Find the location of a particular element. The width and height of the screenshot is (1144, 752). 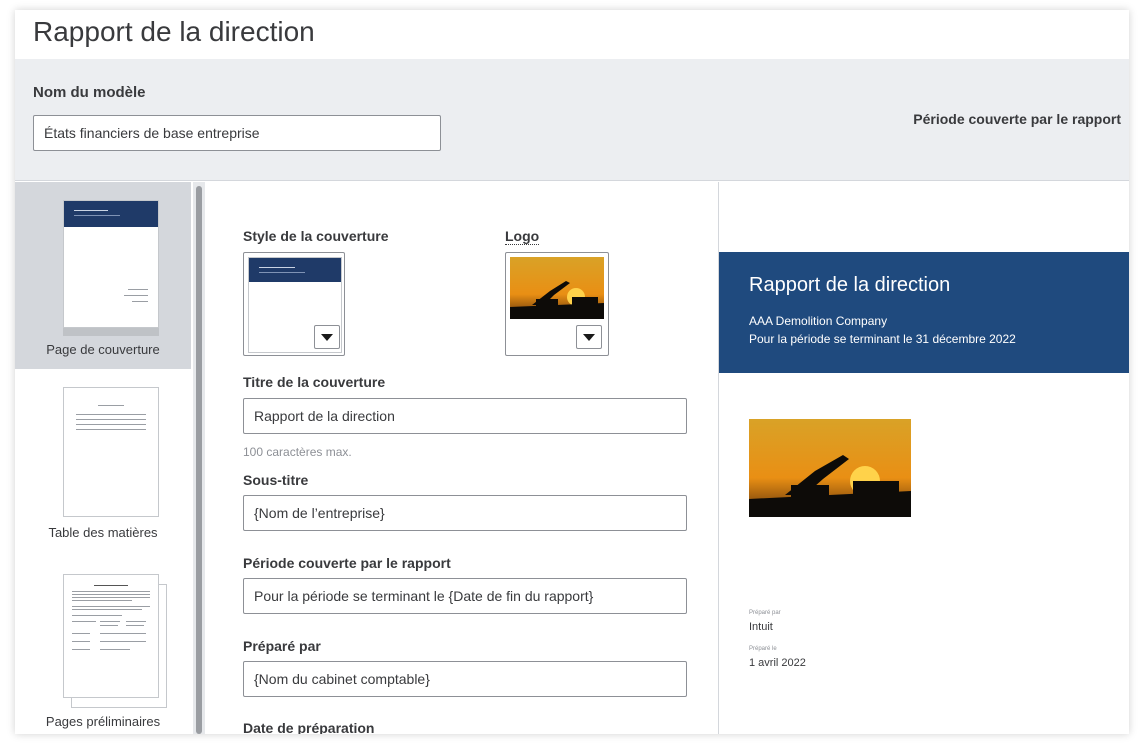

preview-prepared-on: 1 avril 2022 is located at coordinates (777, 663).